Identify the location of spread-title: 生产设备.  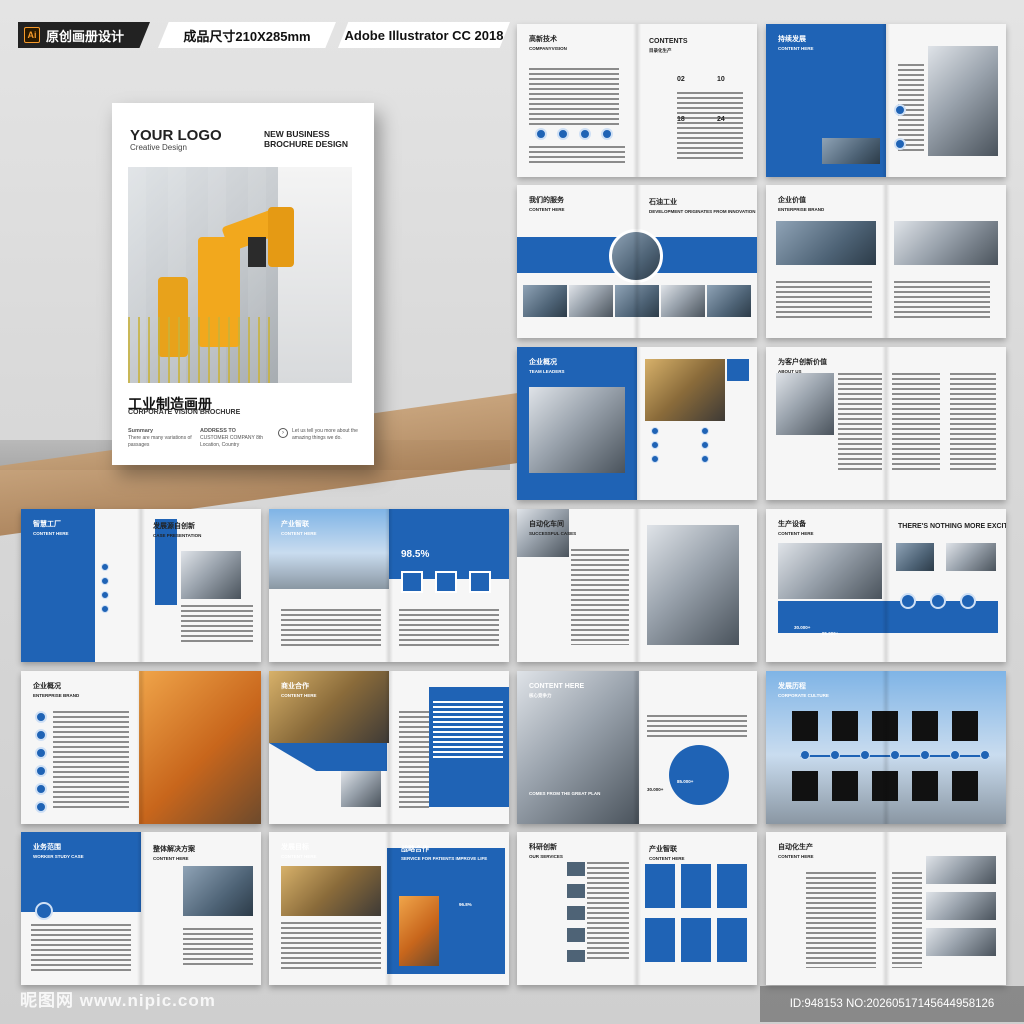
(792, 524).